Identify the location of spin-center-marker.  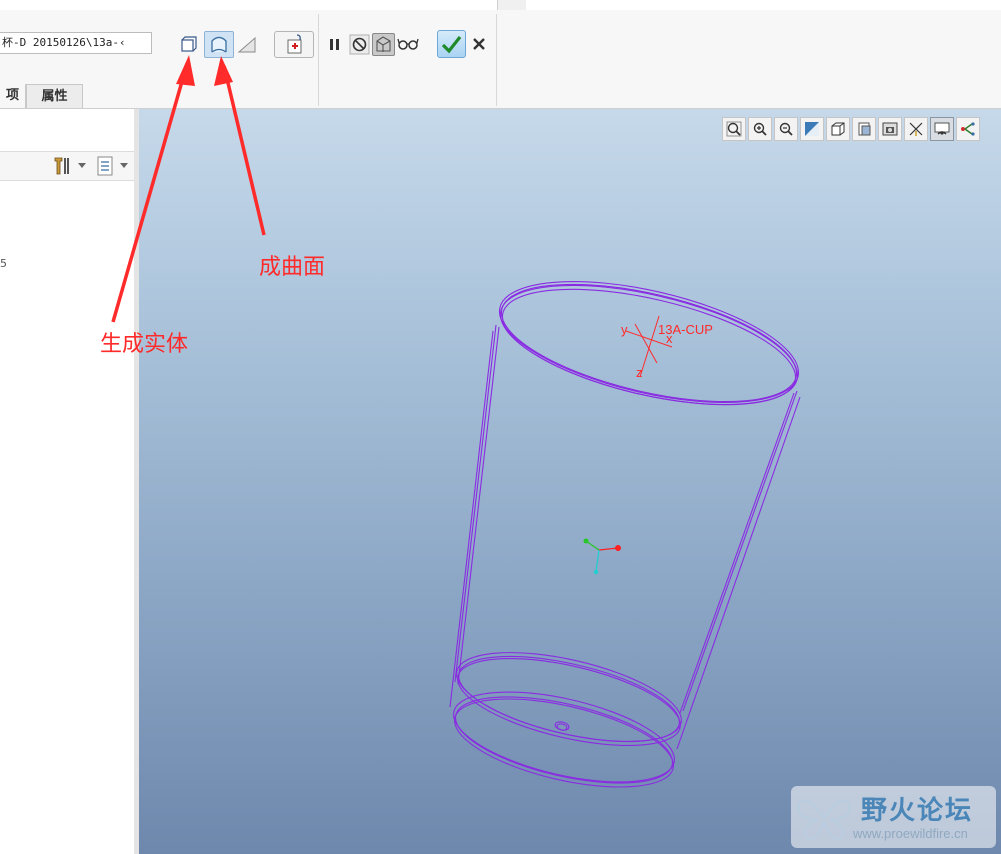
(602, 556).